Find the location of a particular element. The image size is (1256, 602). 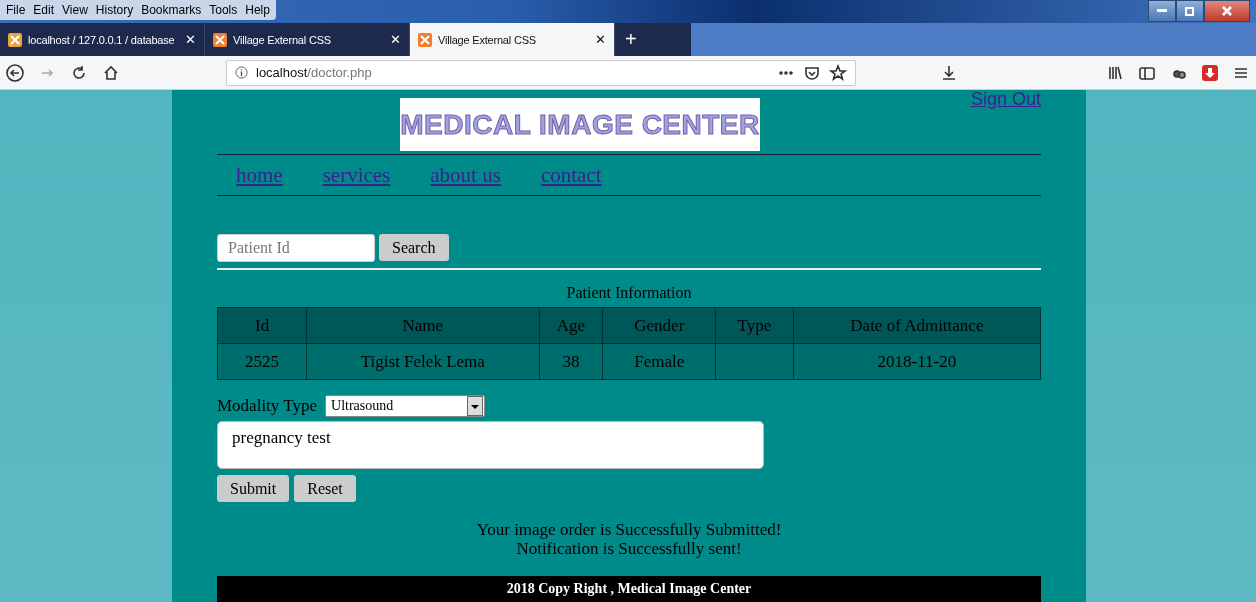

modality-select: Ultrasound is located at coordinates (405, 406).